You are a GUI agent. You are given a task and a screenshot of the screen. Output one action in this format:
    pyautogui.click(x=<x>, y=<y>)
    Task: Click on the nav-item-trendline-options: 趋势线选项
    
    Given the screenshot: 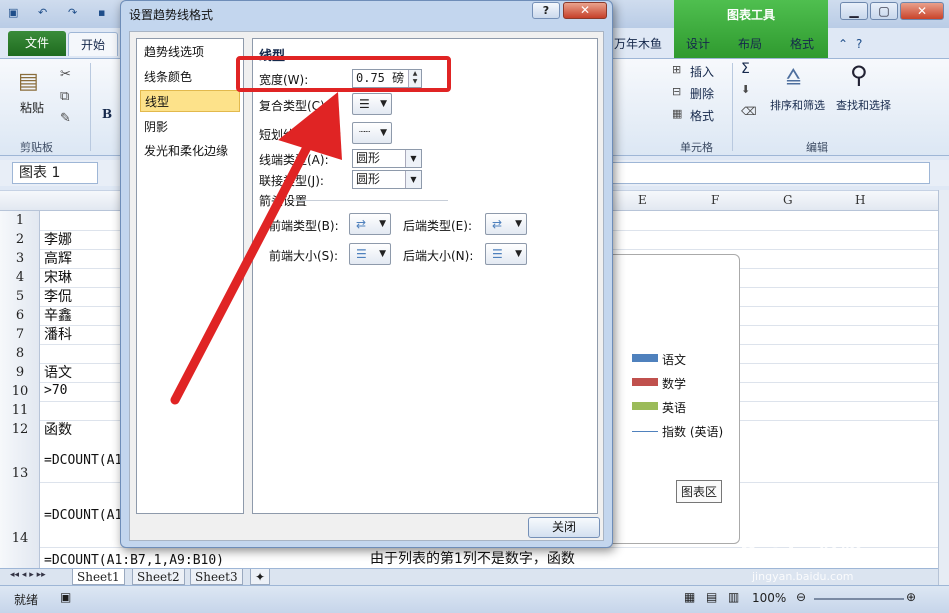 What is the action you would take?
    pyautogui.click(x=190, y=52)
    